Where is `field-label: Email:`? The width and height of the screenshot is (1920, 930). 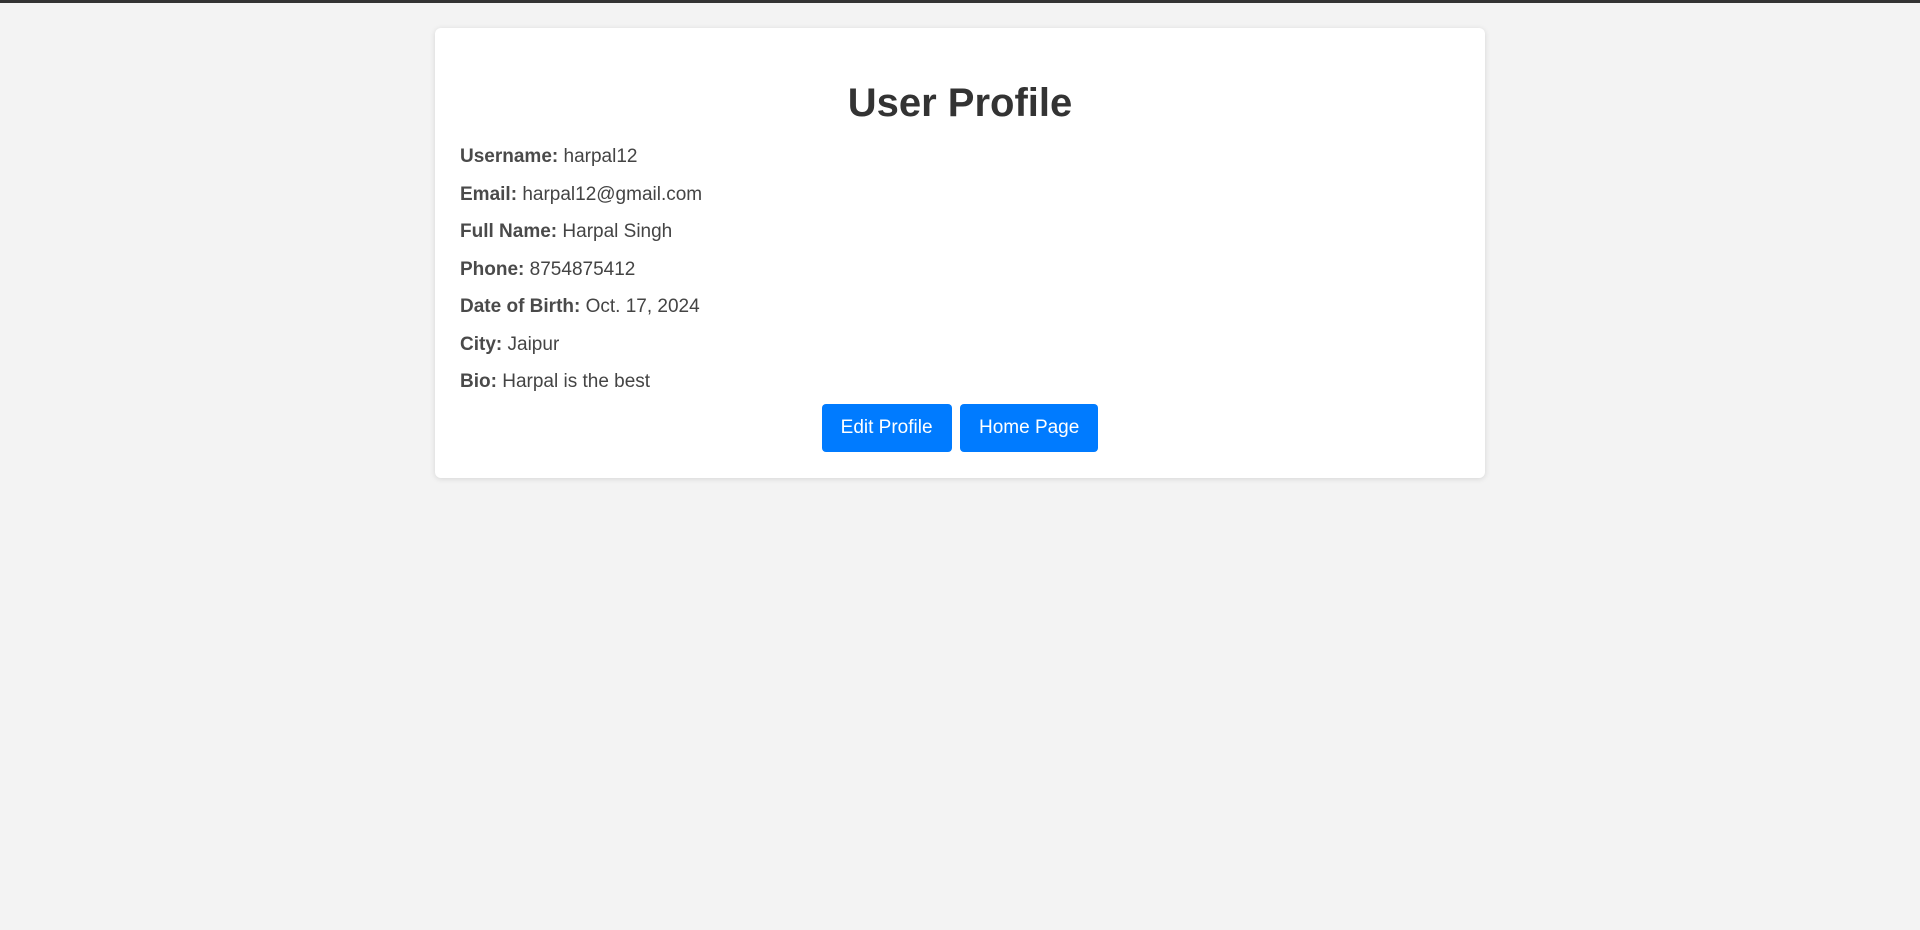
field-label: Email: is located at coordinates (489, 194).